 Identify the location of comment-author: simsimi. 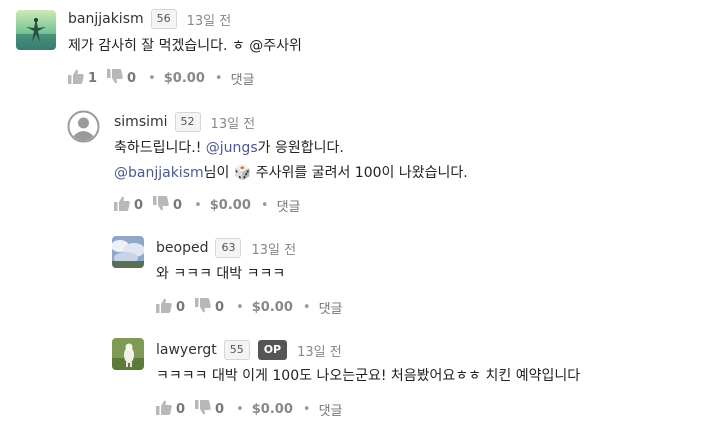
(141, 122).